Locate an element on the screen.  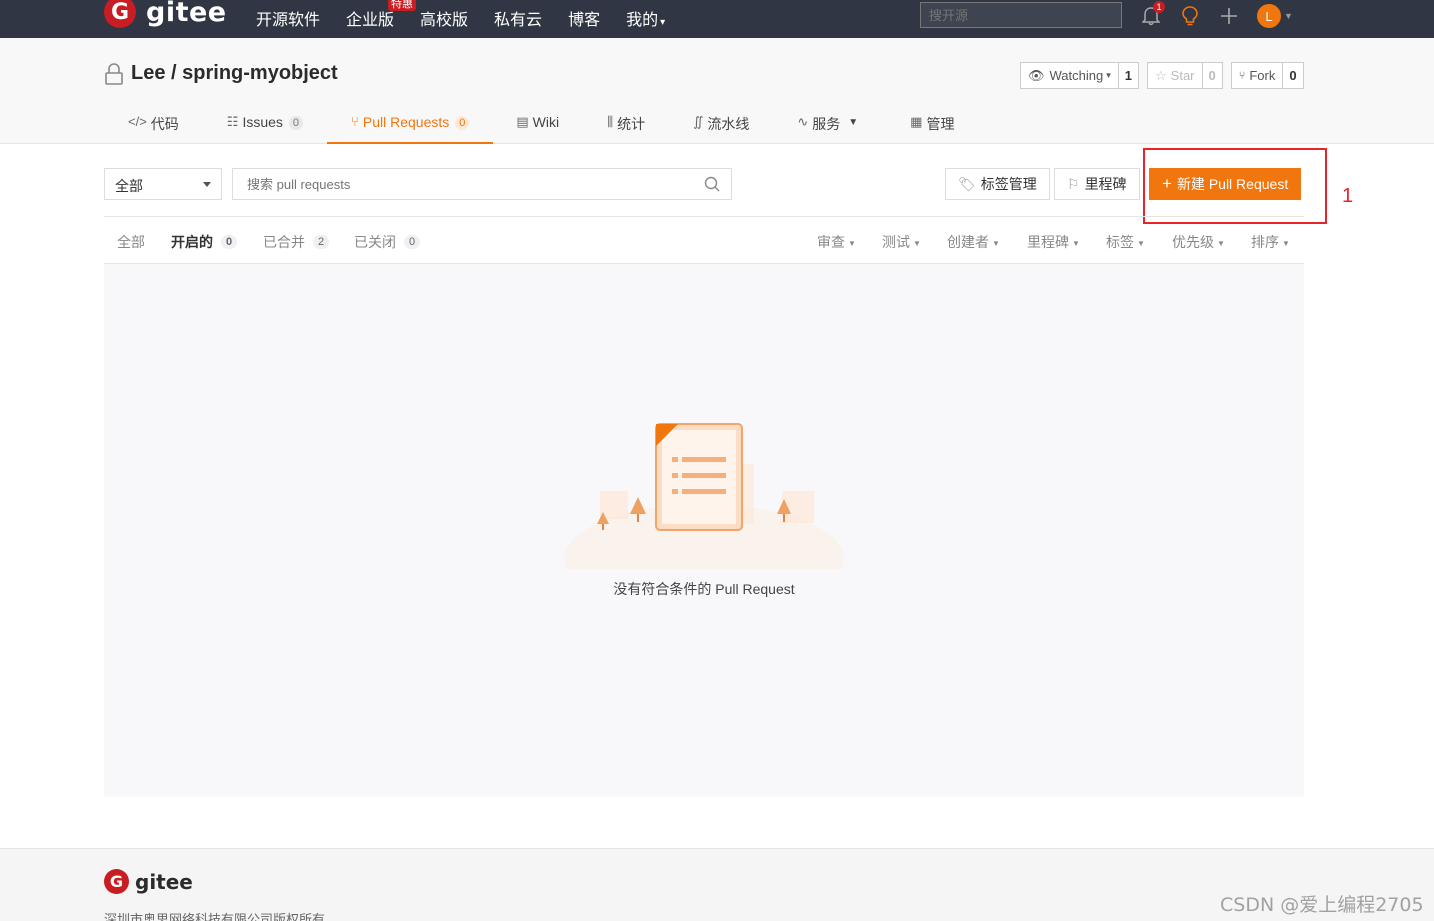
scope-select-value: 全部 is located at coordinates (129, 186).